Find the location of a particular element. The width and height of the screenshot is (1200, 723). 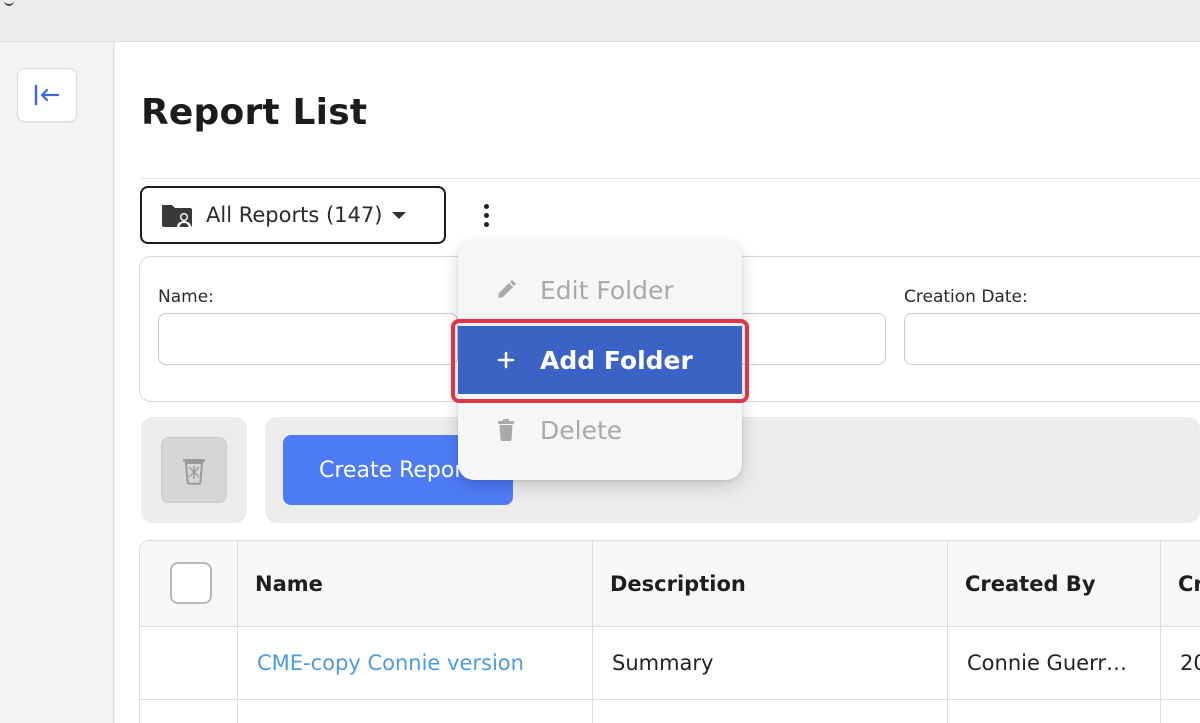

bulk-delete-button is located at coordinates (194, 470).